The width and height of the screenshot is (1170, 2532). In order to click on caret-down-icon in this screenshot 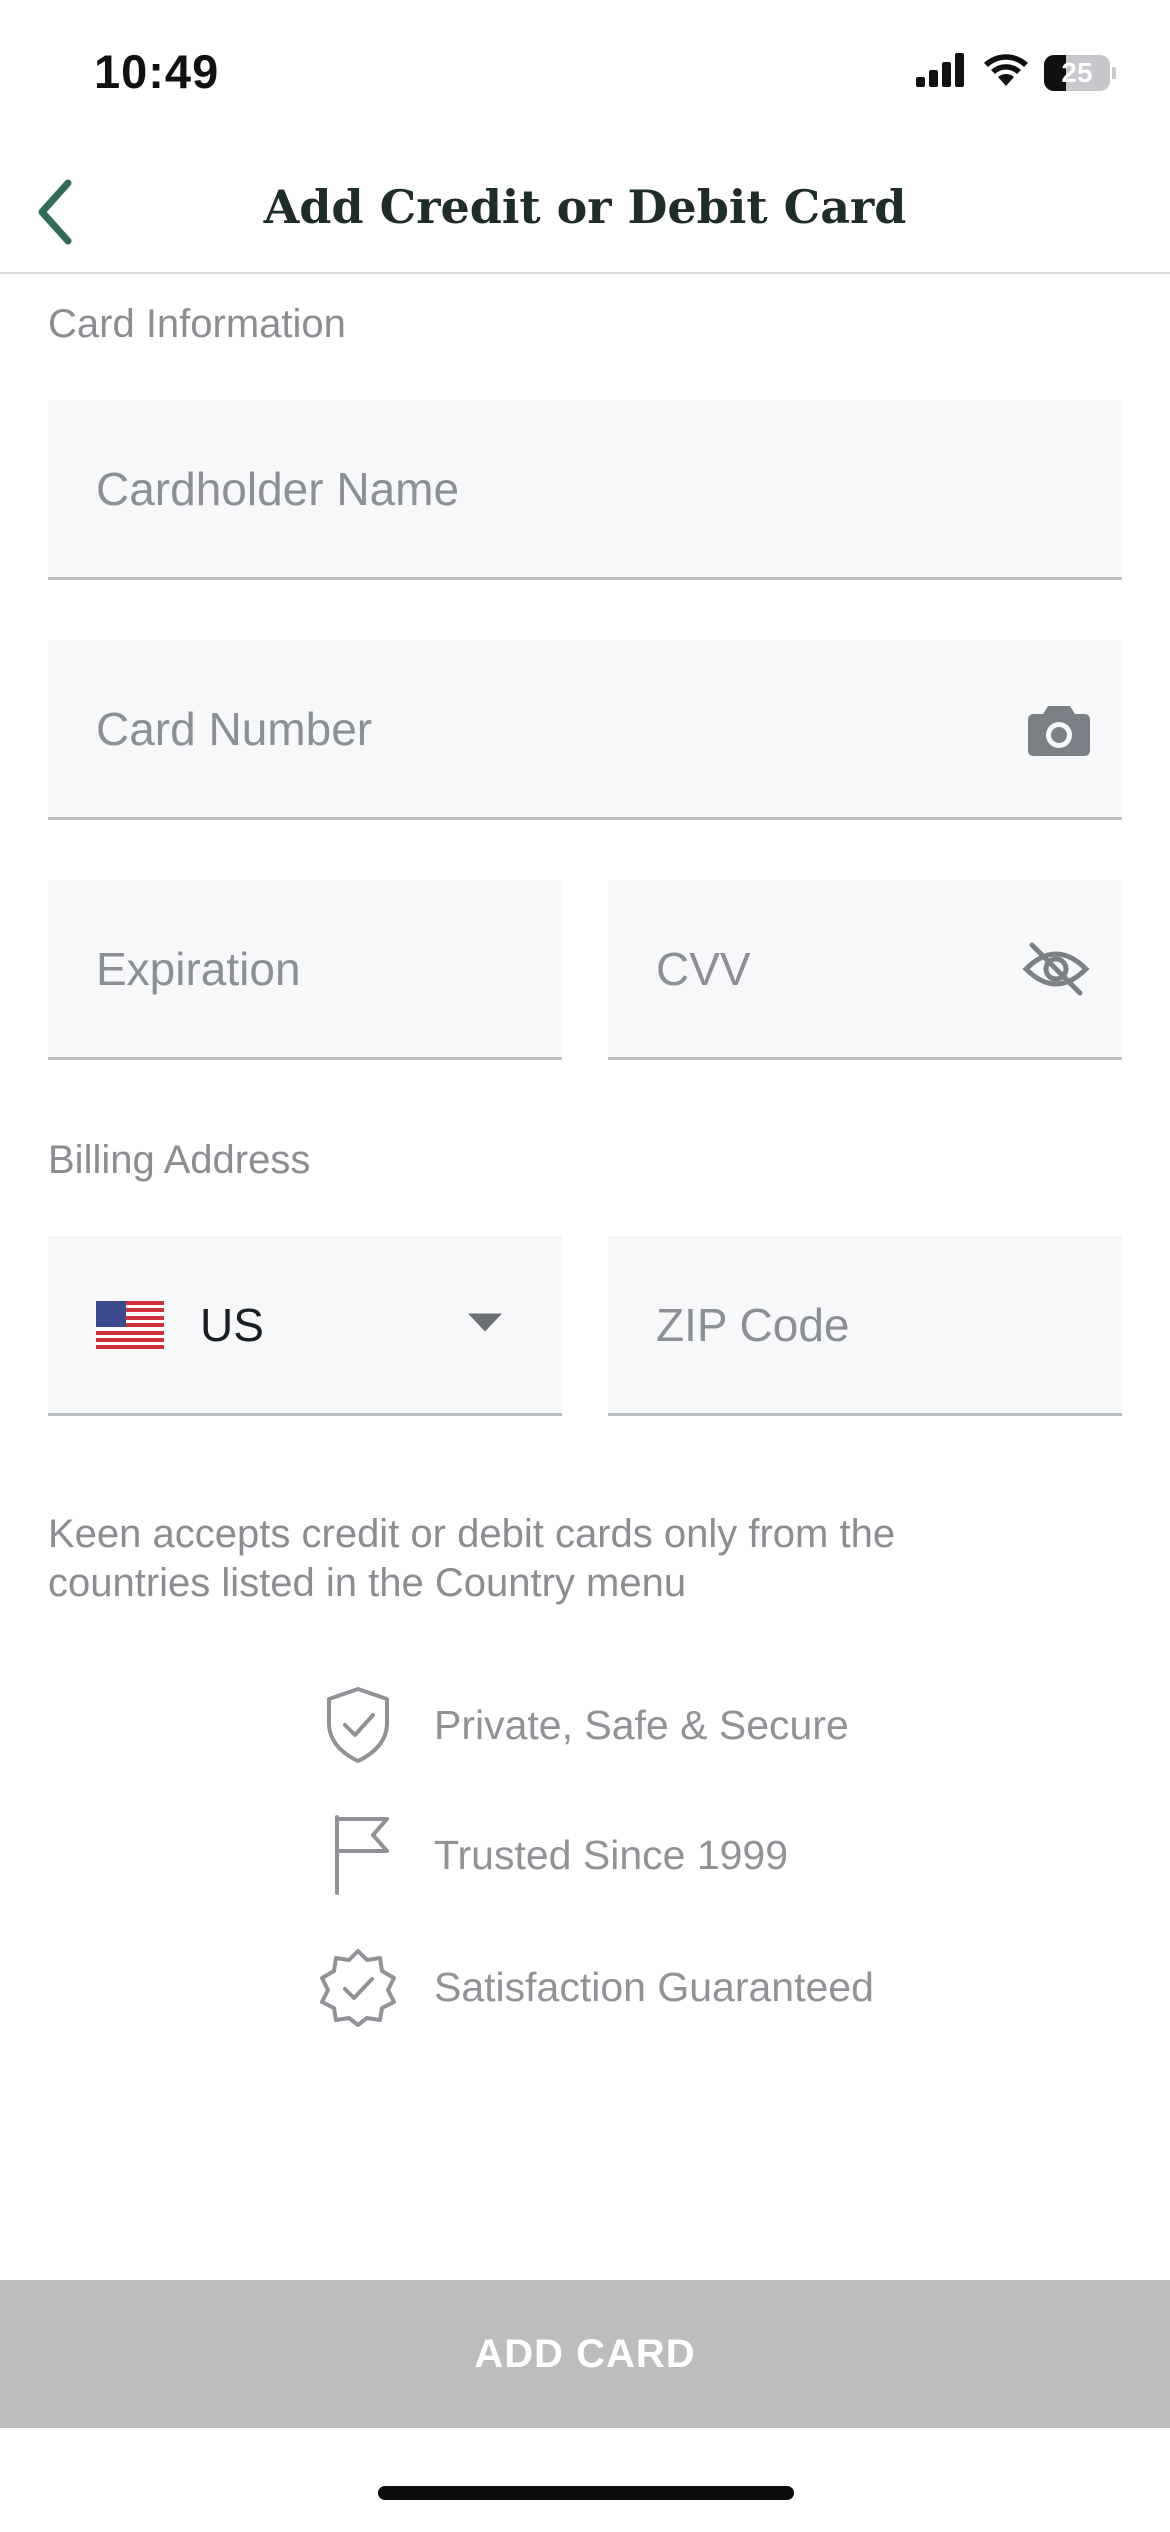, I will do `click(485, 1324)`.